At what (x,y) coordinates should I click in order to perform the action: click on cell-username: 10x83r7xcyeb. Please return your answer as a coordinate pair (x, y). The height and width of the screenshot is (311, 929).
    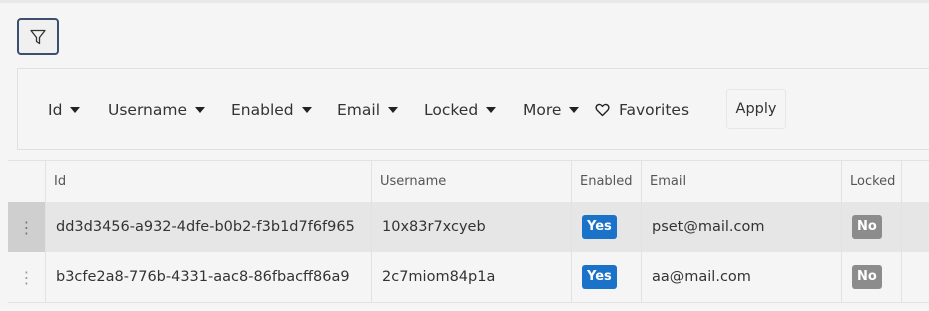
    Looking at the image, I should click on (472, 227).